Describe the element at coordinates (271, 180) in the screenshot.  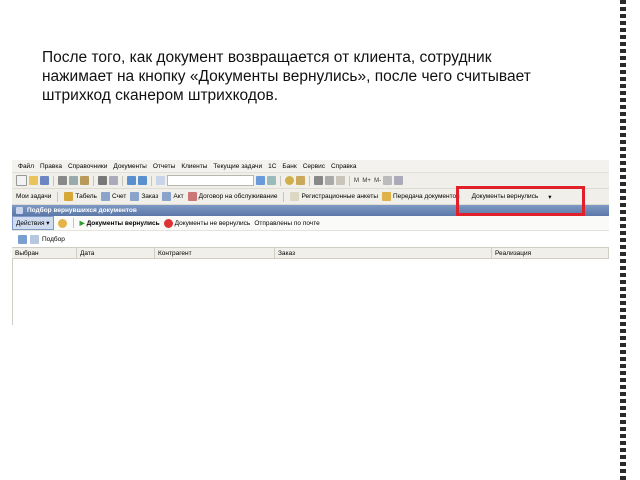
I see `find-next-icon` at that location.